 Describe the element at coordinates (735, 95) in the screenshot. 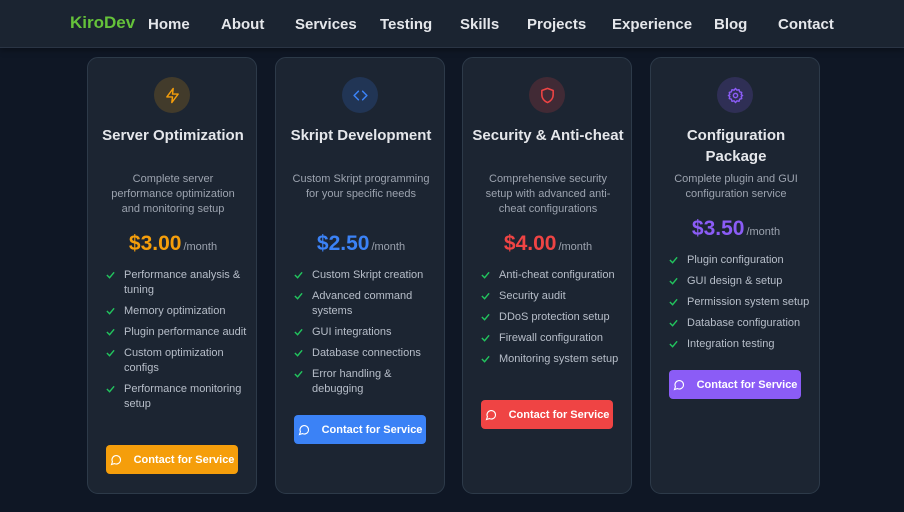

I see `gear-icon` at that location.